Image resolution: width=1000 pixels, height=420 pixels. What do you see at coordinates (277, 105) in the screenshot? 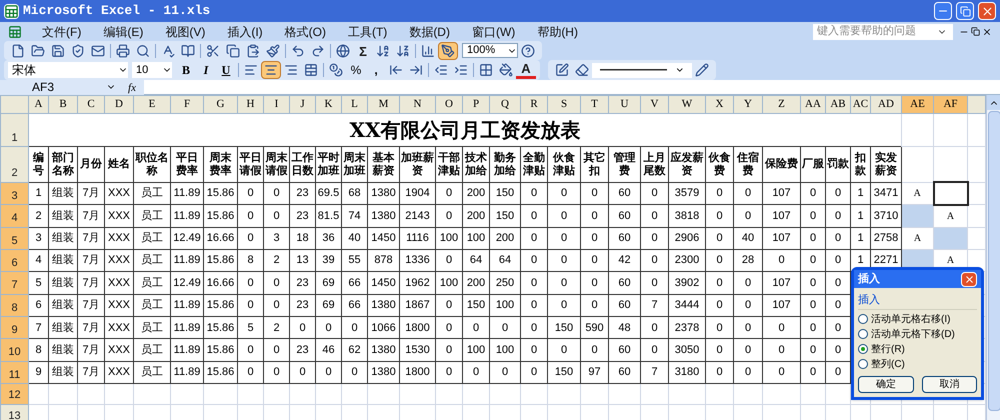
I see `column-header: I` at bounding box center [277, 105].